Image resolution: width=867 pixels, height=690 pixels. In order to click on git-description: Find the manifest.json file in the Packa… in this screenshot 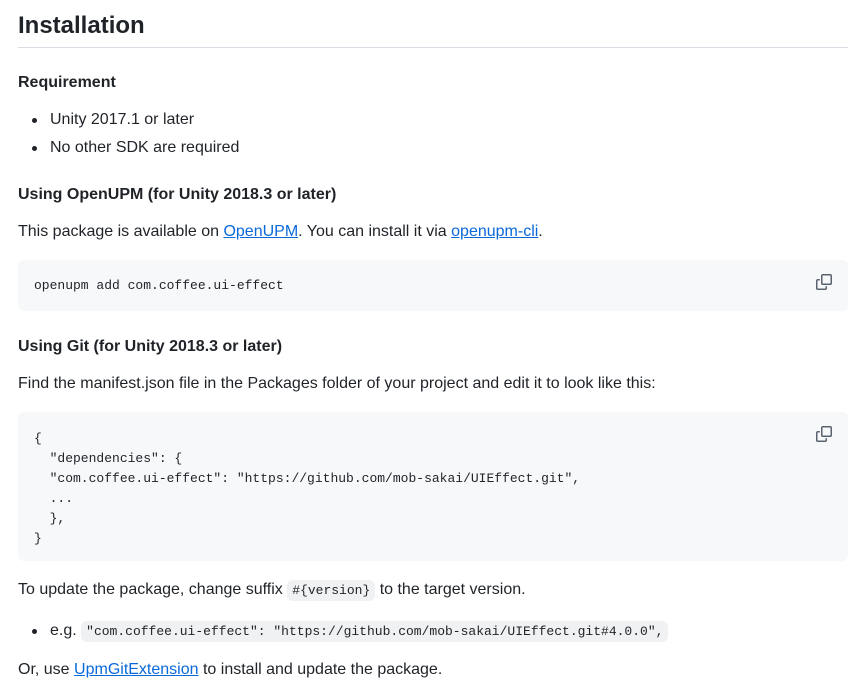, I will do `click(337, 383)`.